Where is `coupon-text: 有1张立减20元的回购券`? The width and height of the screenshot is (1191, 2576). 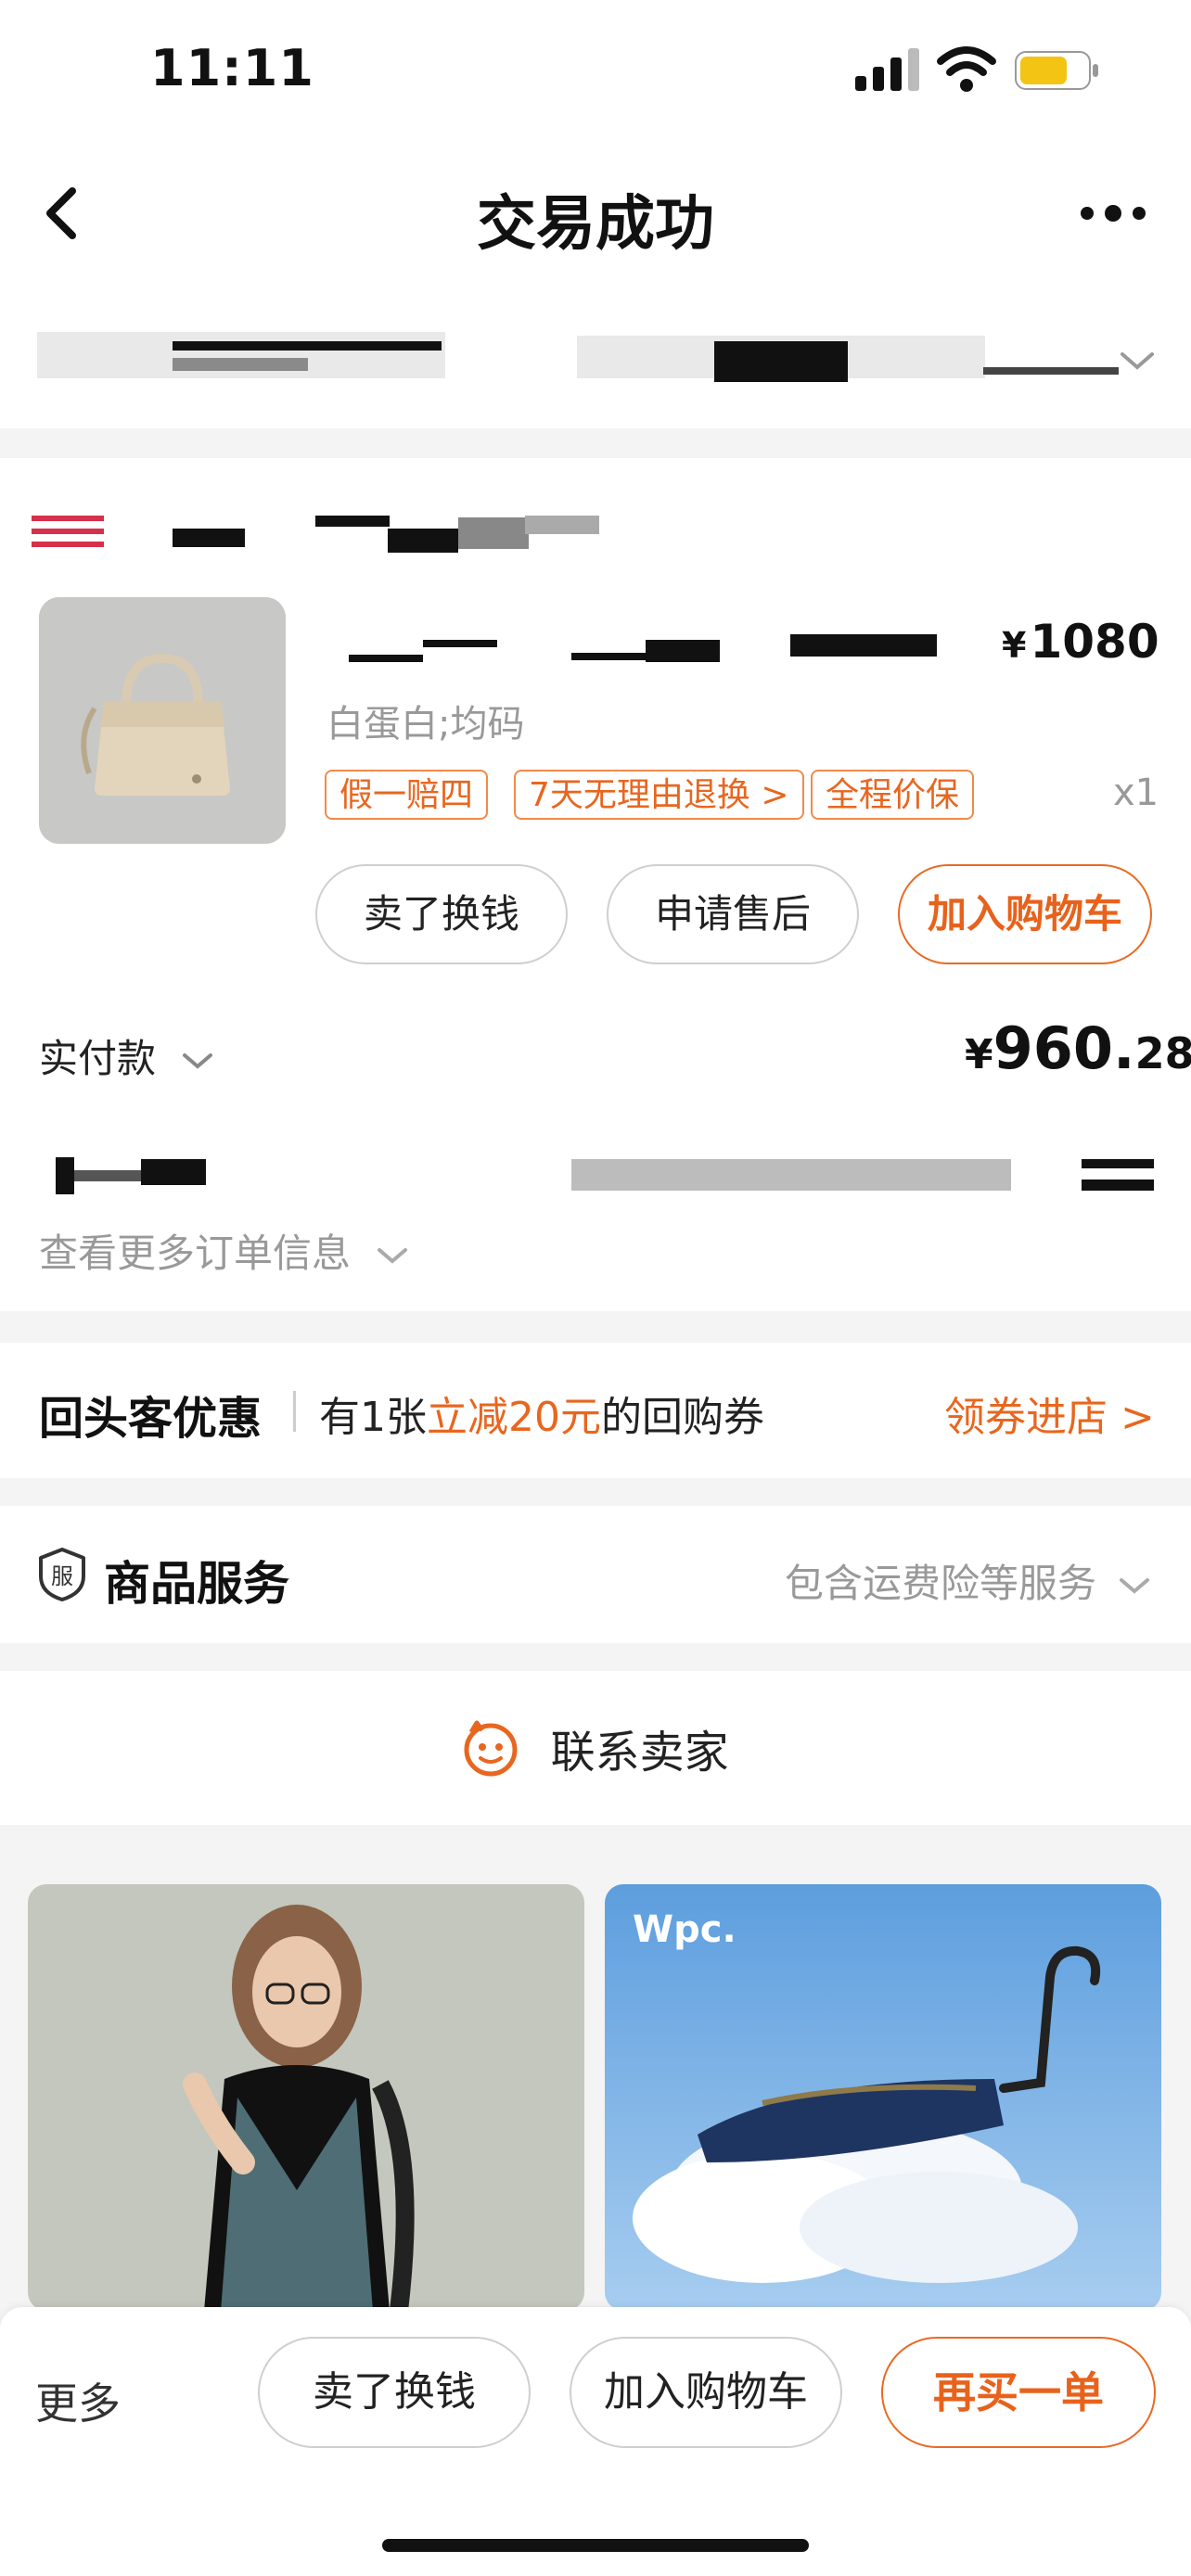
coupon-text: 有1张立减20元的回购券 is located at coordinates (541, 1413).